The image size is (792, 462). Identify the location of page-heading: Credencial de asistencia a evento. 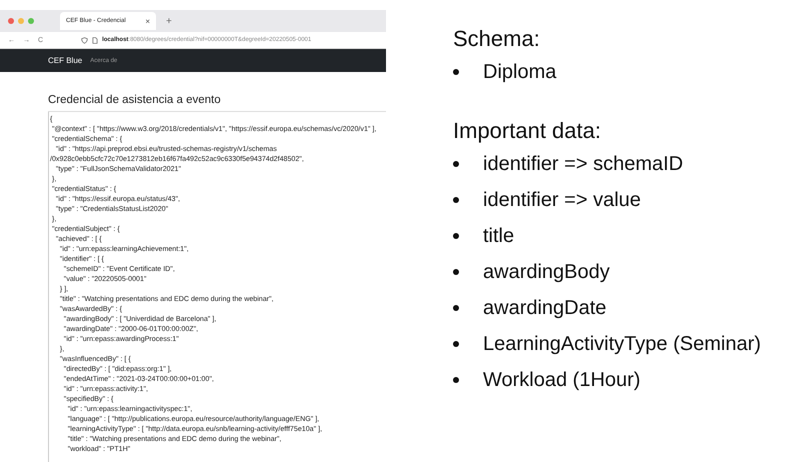
(217, 103).